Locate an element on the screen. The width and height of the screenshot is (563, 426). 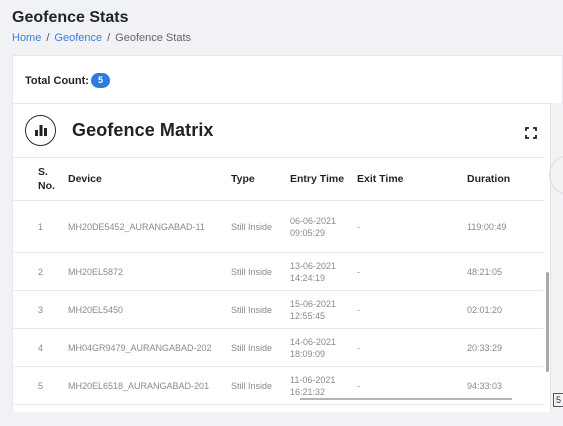
breadcrumb: Home / Geofence / Geofence Stats is located at coordinates (101, 38).